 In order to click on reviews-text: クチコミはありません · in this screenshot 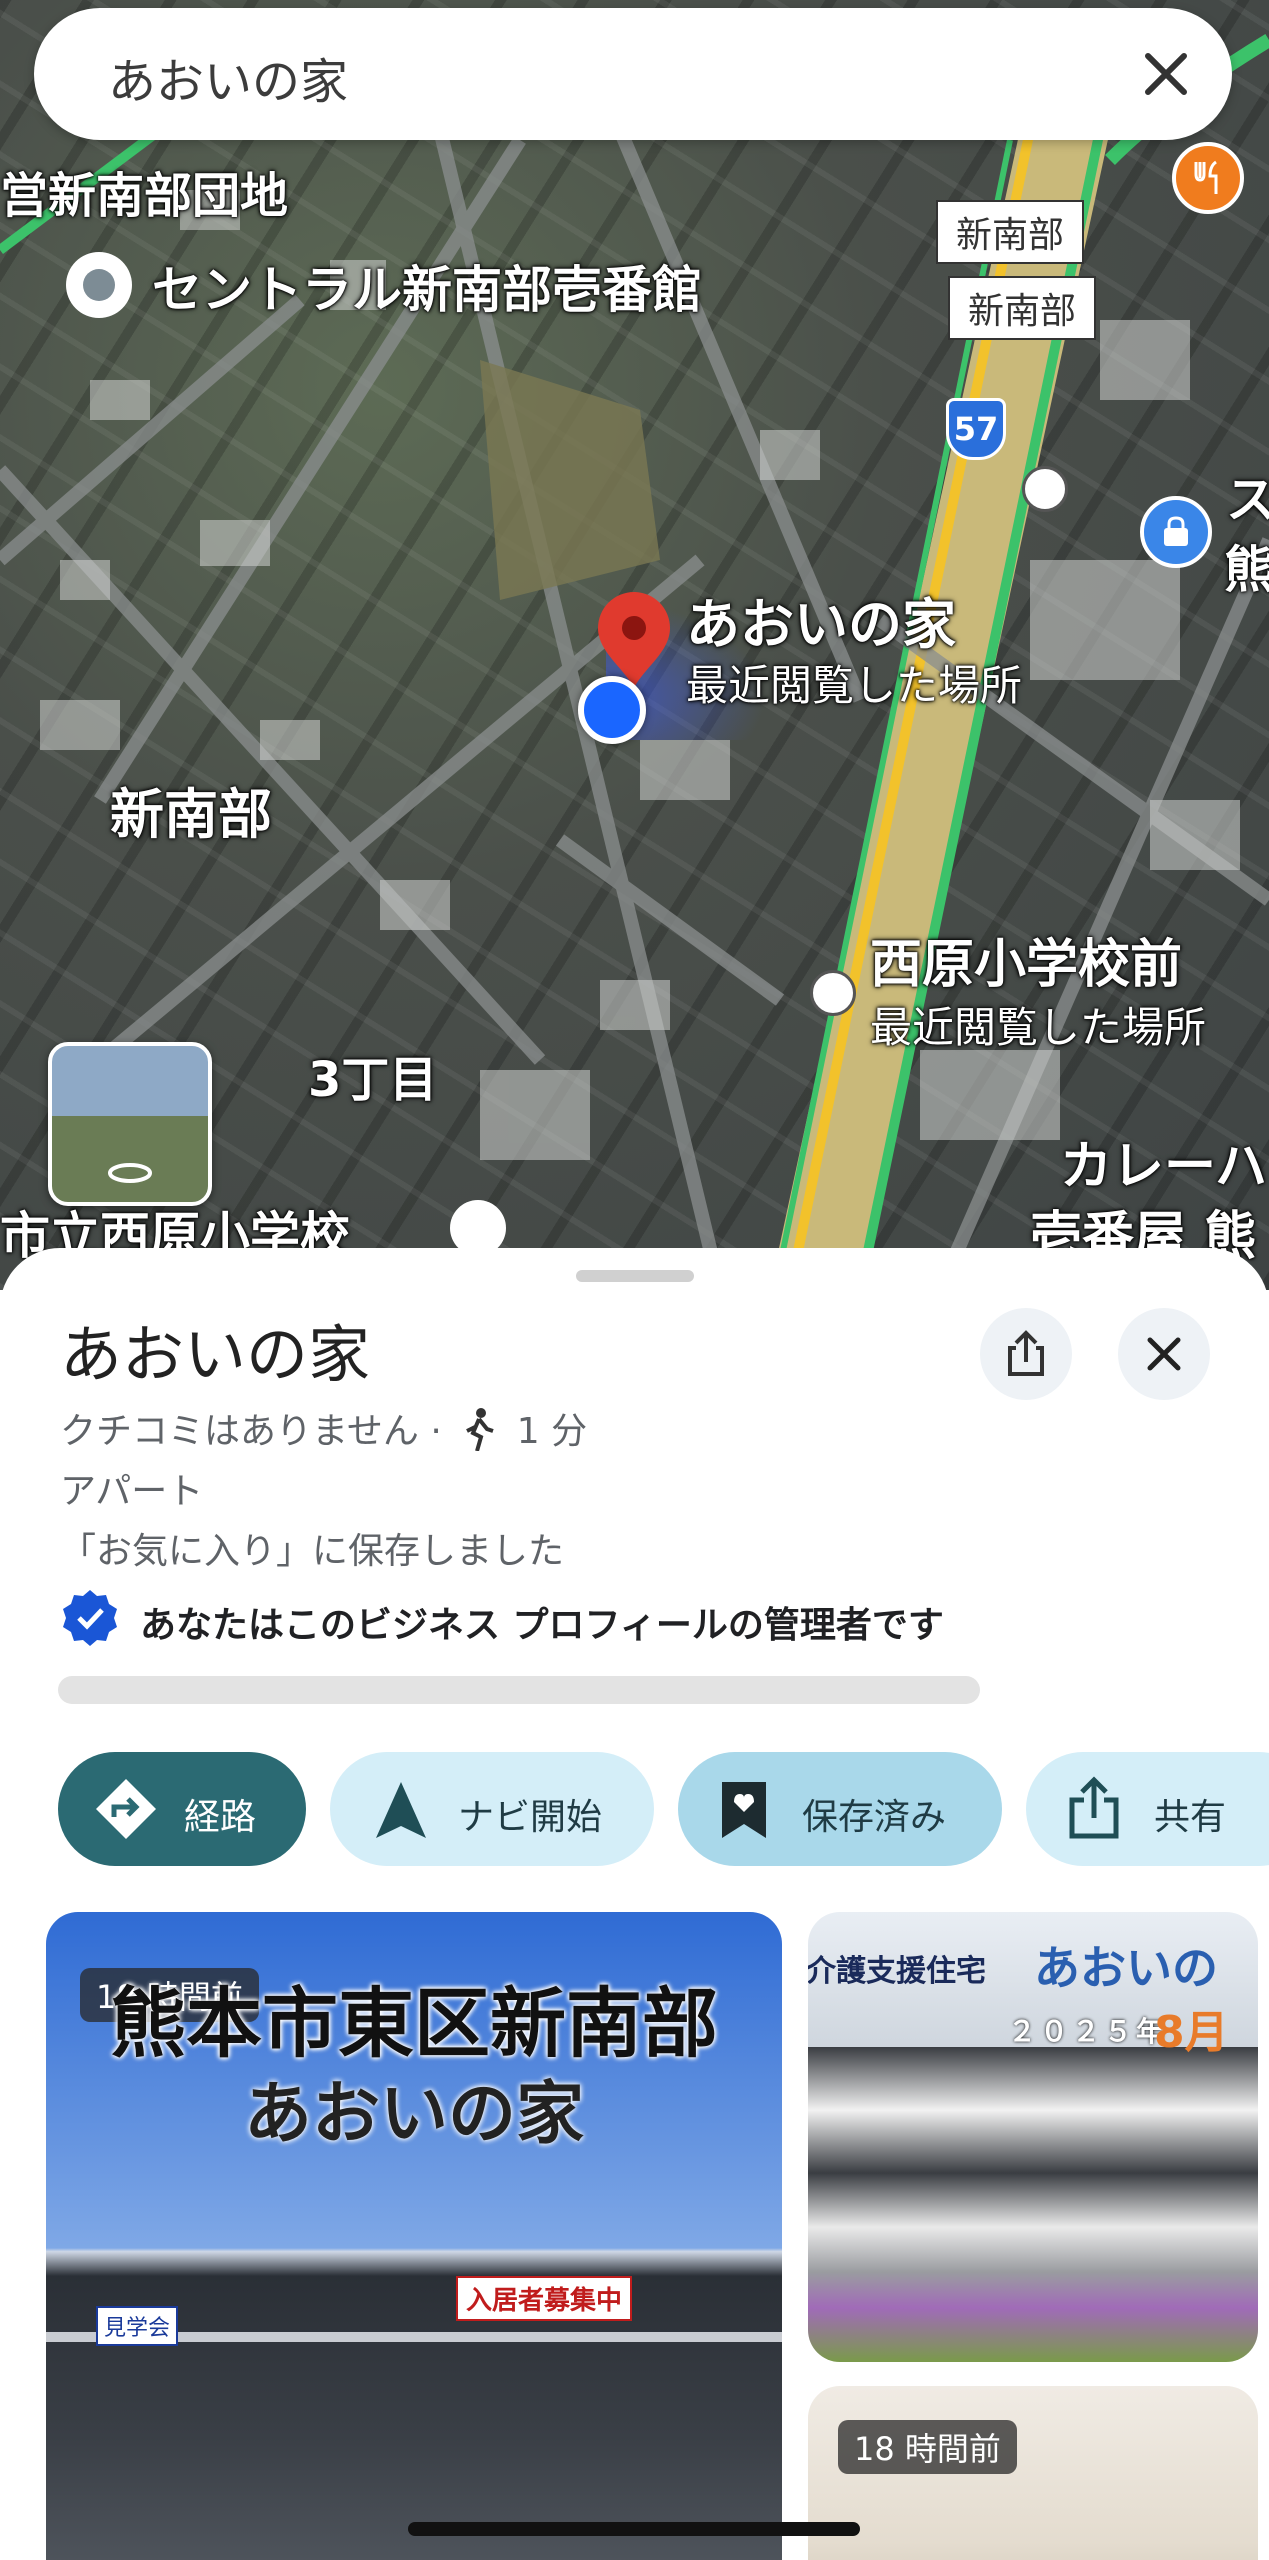, I will do `click(251, 1431)`.